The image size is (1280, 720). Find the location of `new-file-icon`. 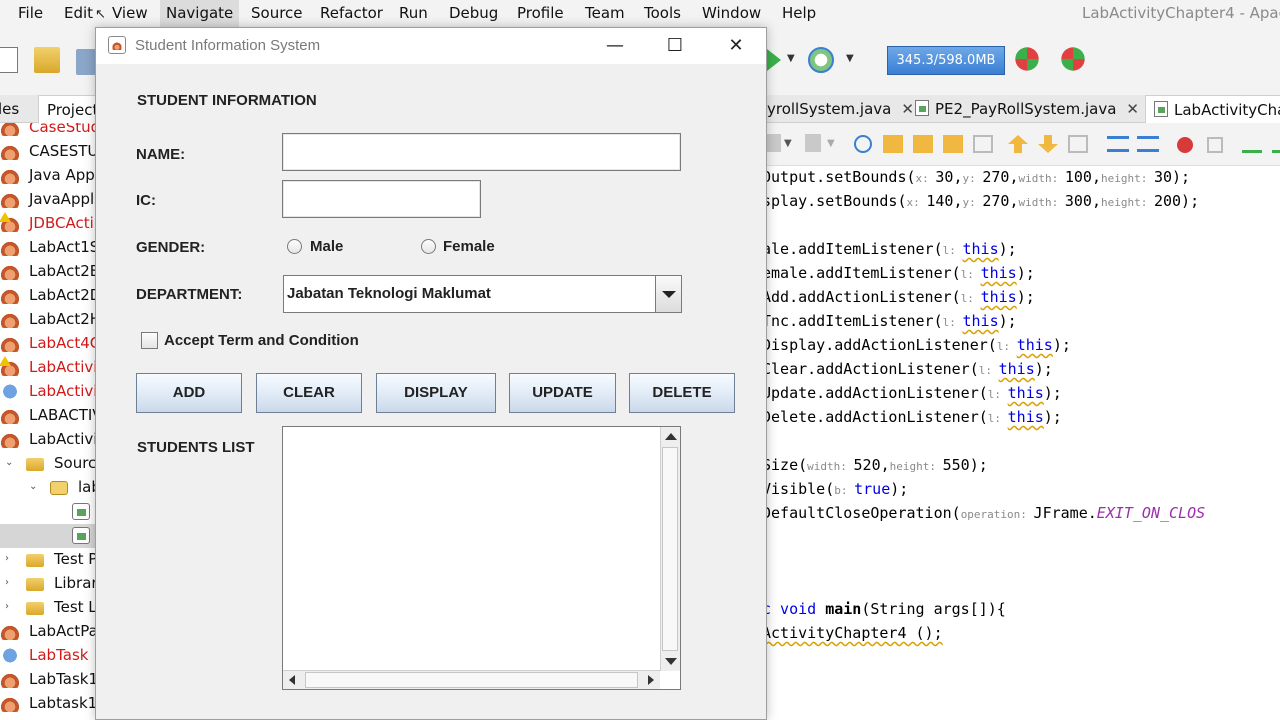

new-file-icon is located at coordinates (9, 60).